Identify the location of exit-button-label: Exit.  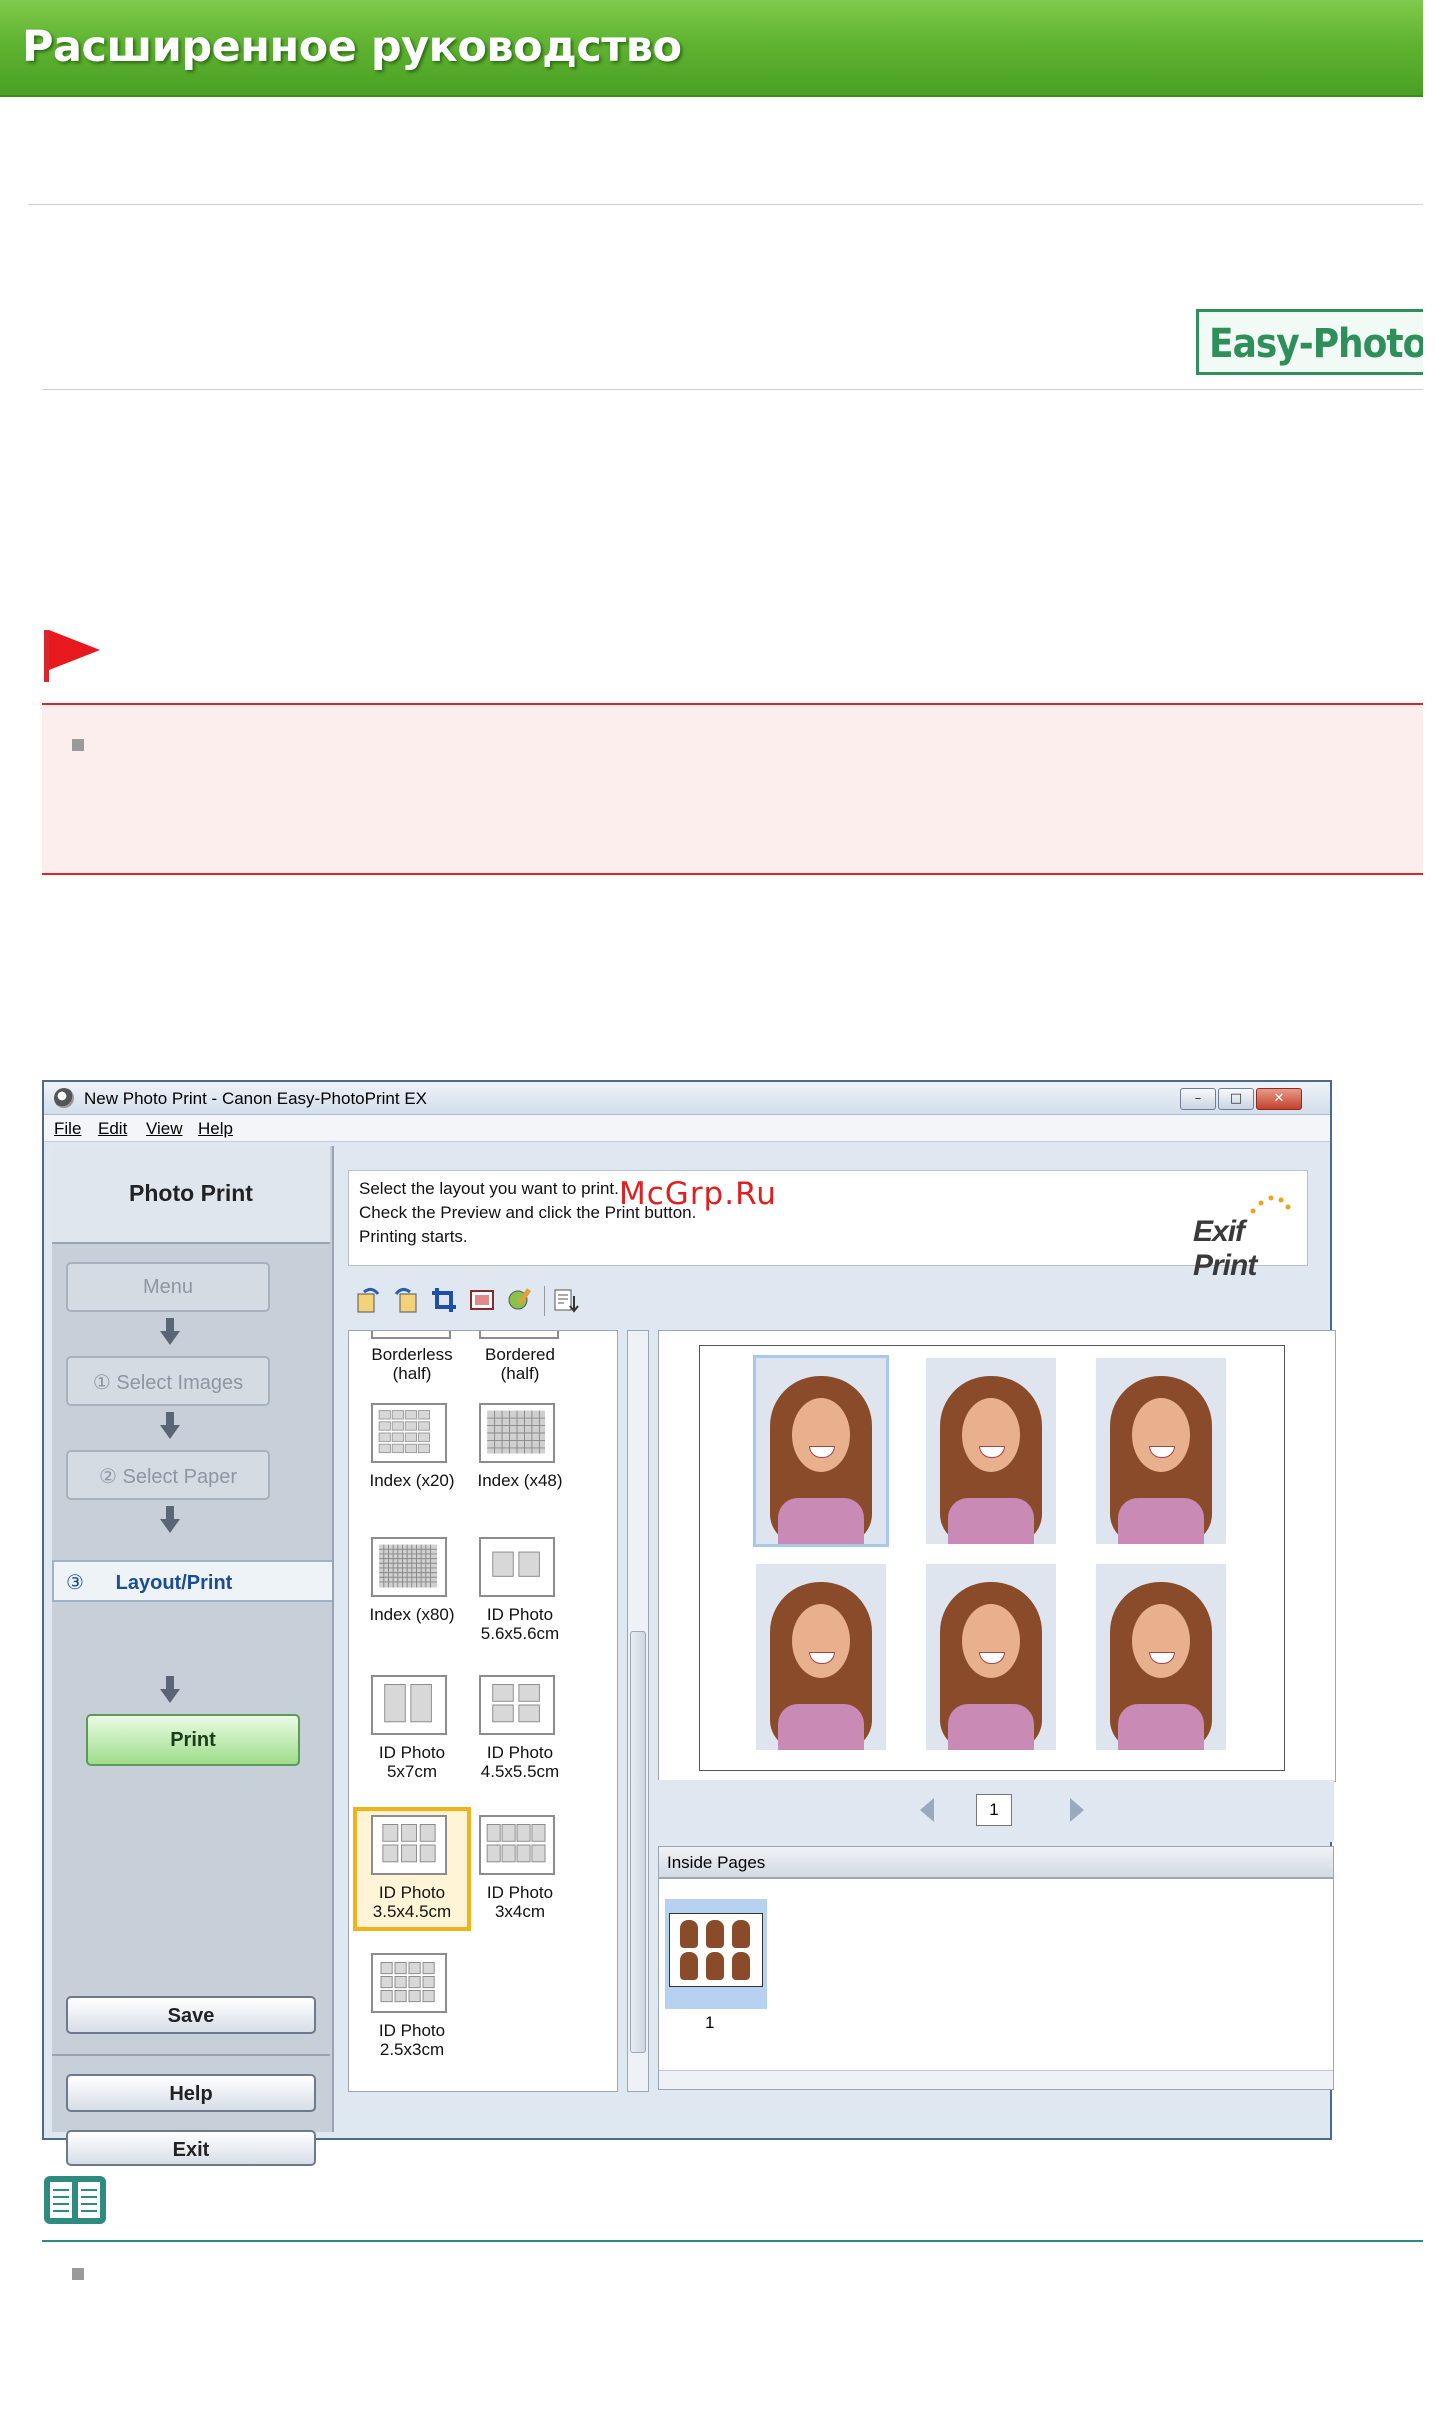
(191, 2150).